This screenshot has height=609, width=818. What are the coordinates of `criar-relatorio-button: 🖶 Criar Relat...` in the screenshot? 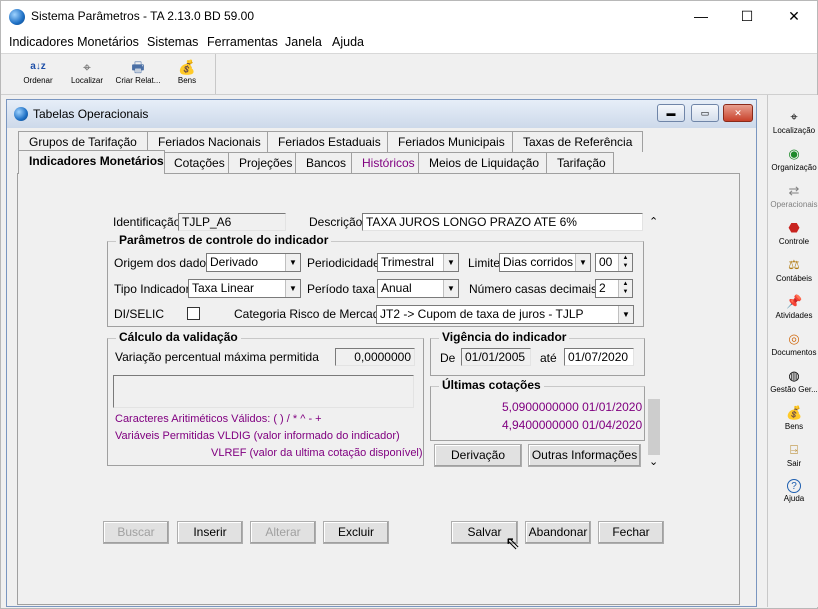 It's located at (138, 76).